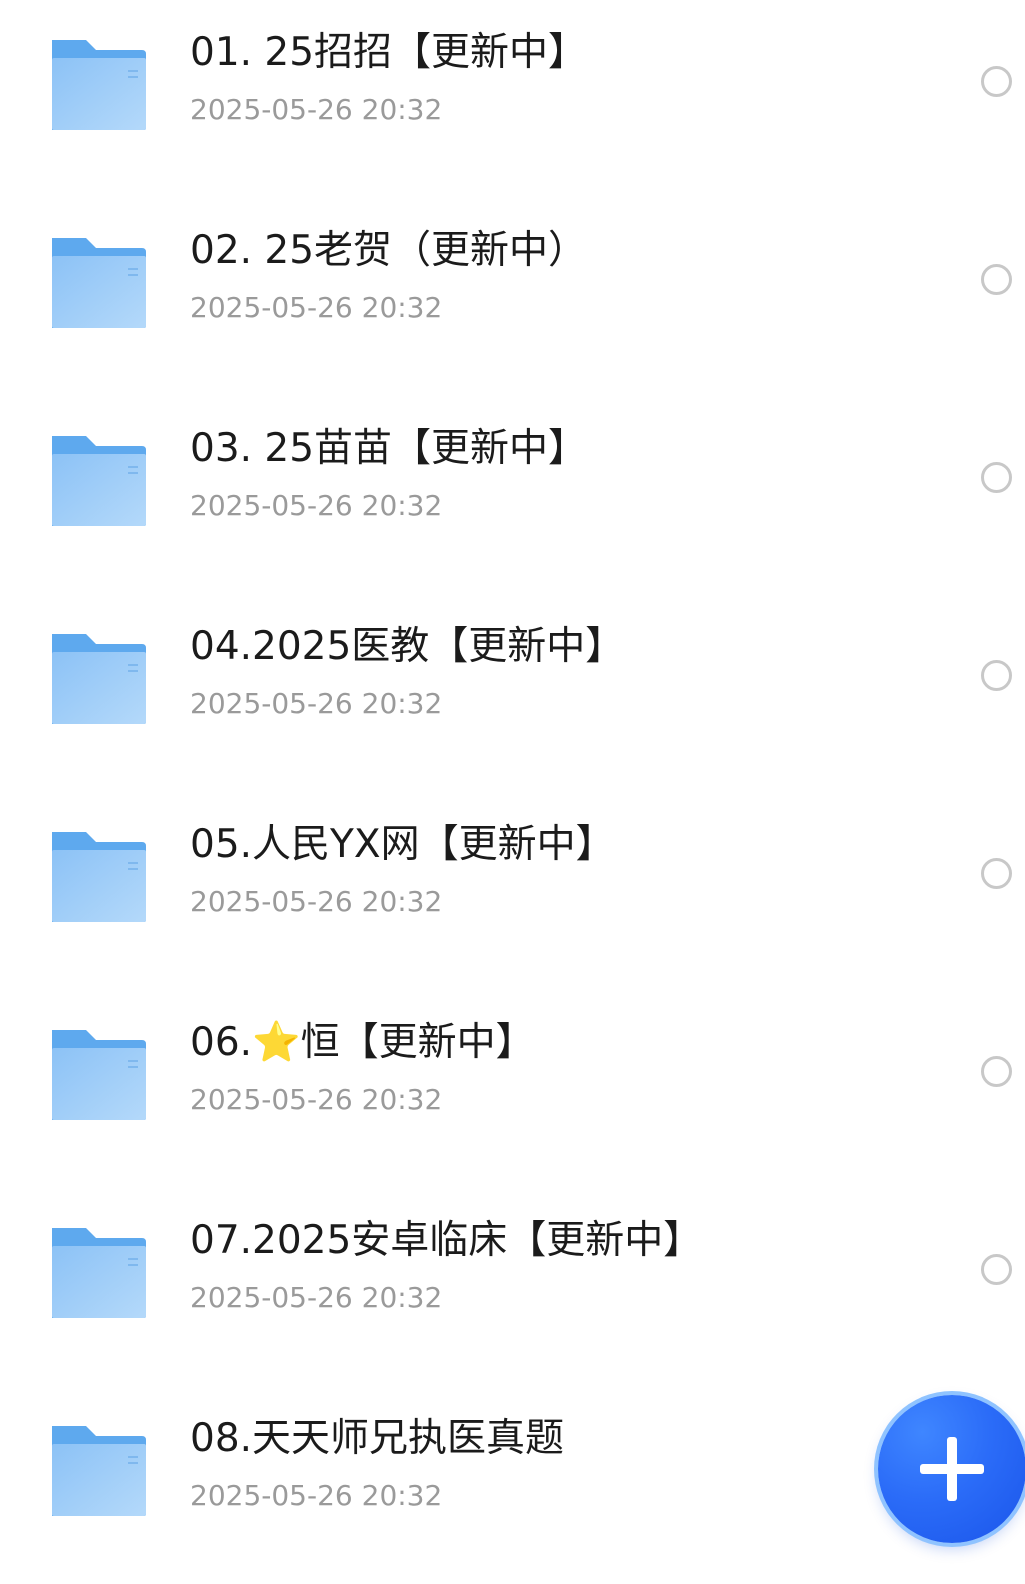 The image size is (1025, 1584). What do you see at coordinates (377, 1438) in the screenshot?
I see `file-name: 08.天天师兄执医真题` at bounding box center [377, 1438].